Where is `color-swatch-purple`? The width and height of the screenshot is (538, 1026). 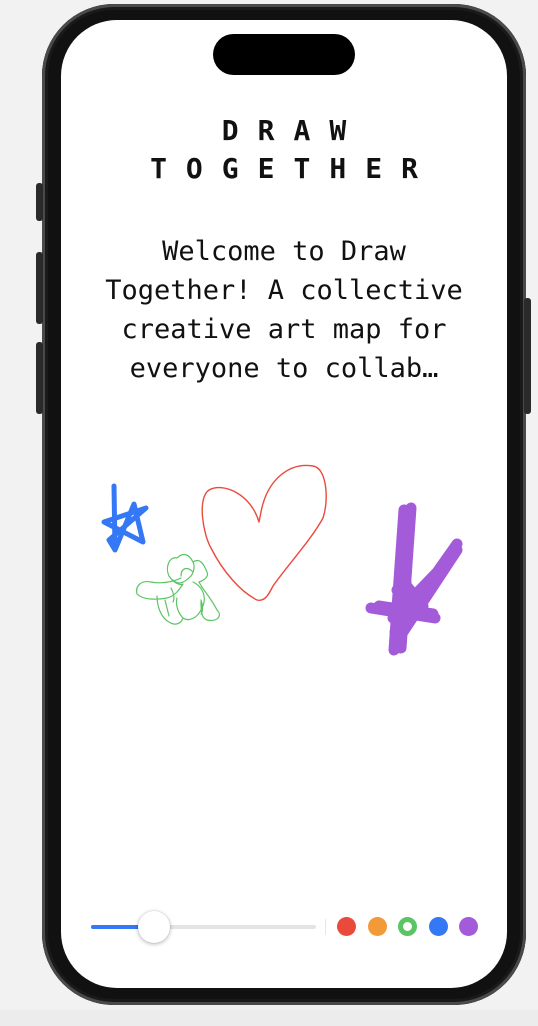 color-swatch-purple is located at coordinates (468, 926).